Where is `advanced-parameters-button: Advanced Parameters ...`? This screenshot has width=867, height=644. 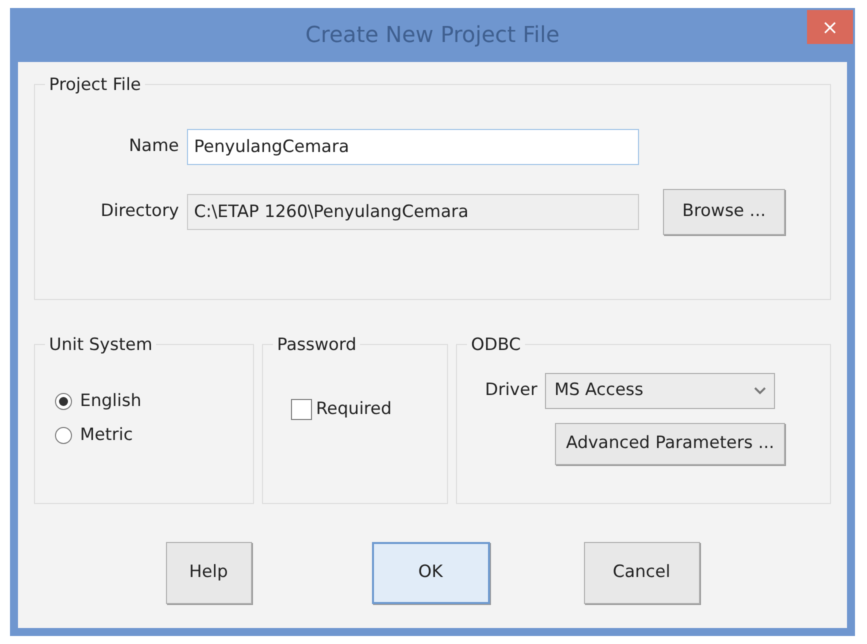 advanced-parameters-button: Advanced Parameters ... is located at coordinates (670, 444).